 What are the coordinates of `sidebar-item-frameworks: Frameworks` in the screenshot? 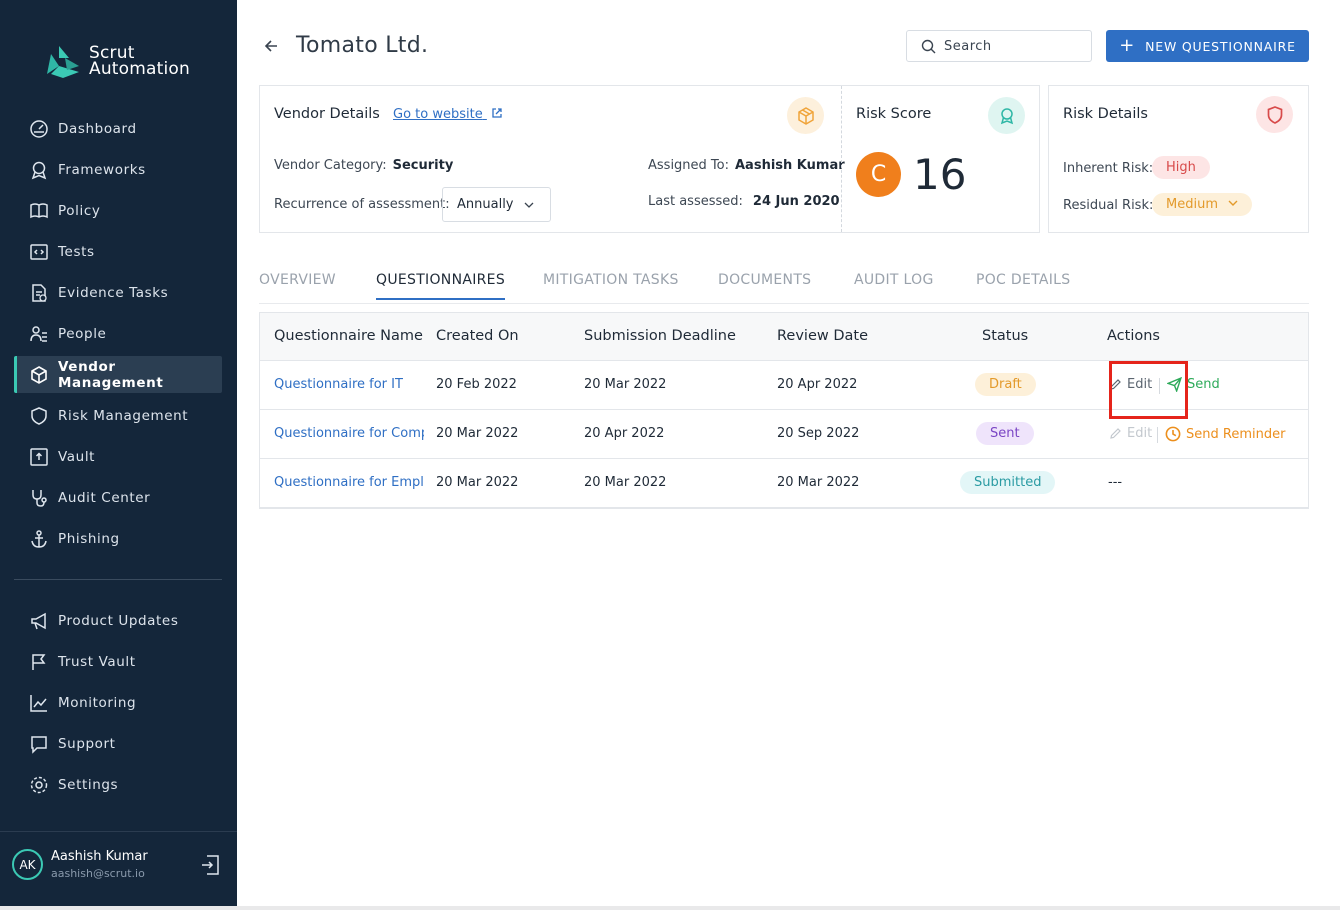 It's located at (118, 169).